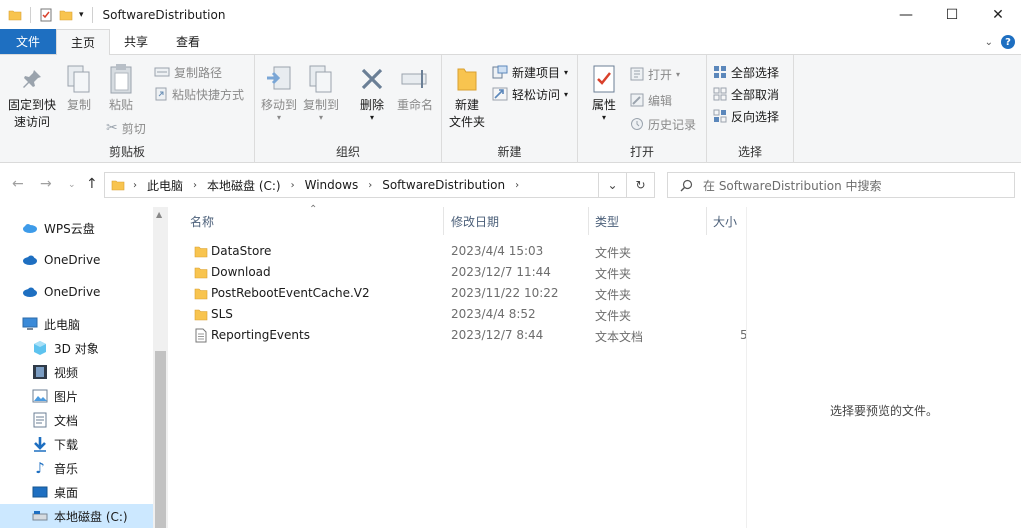 The height and width of the screenshot is (528, 1021). What do you see at coordinates (510, 15) in the screenshot?
I see `title-bar: ▾ SoftwareDistribution — ☐ ✕` at bounding box center [510, 15].